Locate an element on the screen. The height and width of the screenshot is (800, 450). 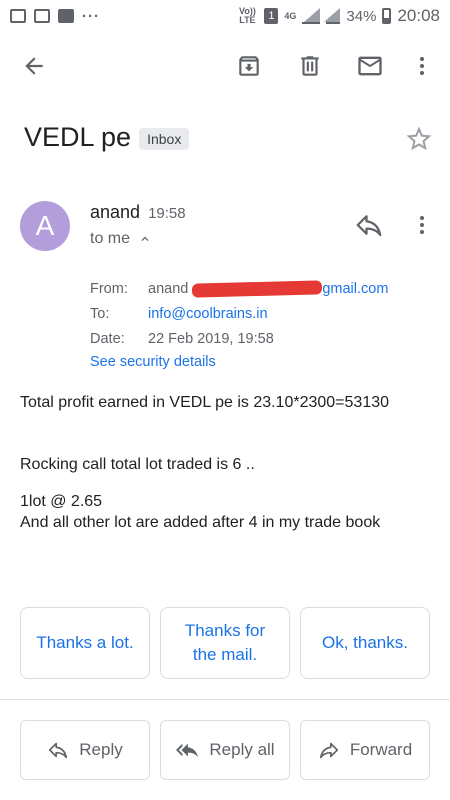
gmail-notification-icon is located at coordinates (42, 16).